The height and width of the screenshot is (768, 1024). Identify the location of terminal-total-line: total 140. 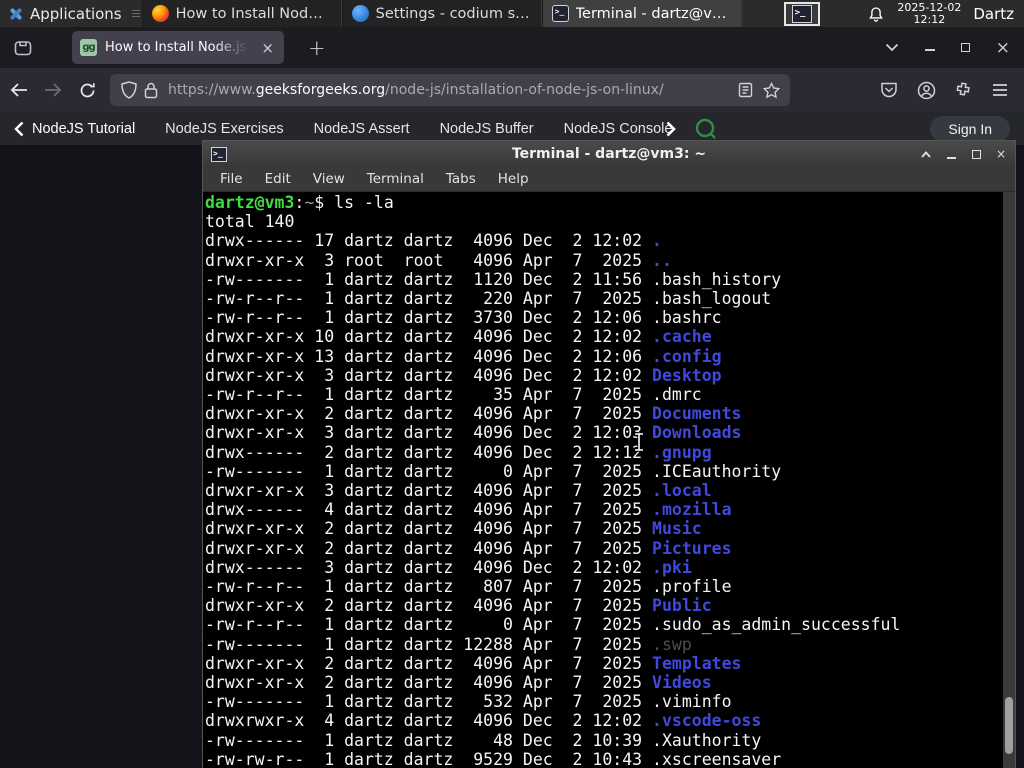
(250, 222).